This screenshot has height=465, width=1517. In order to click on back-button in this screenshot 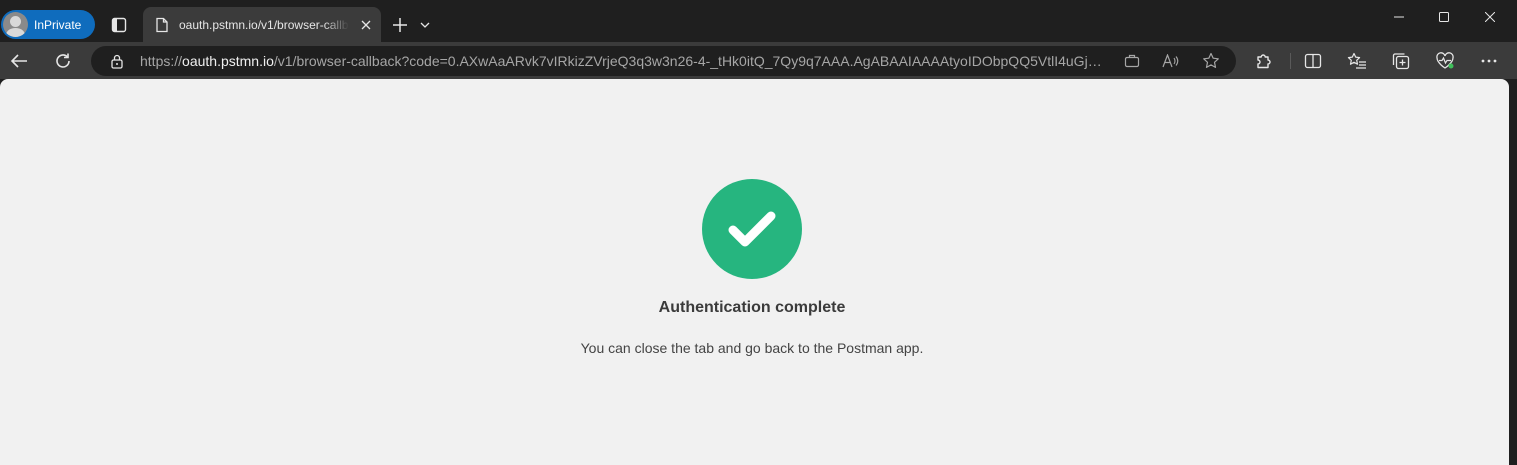, I will do `click(19, 61)`.